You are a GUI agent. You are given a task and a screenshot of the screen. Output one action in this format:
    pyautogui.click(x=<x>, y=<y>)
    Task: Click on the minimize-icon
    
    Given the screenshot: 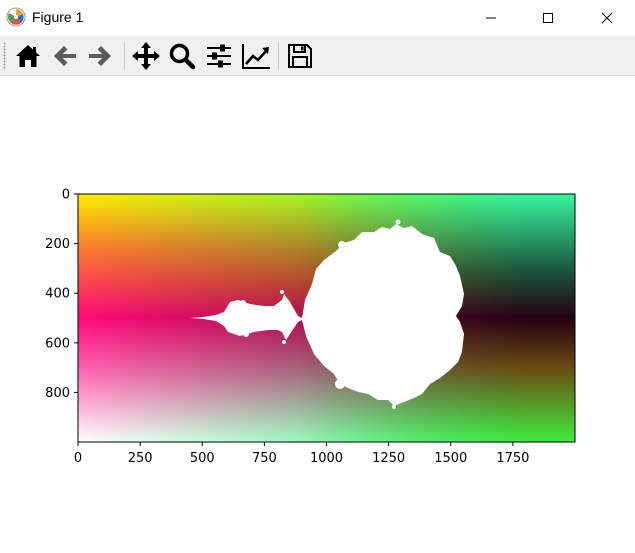 What is the action you would take?
    pyautogui.click(x=491, y=18)
    